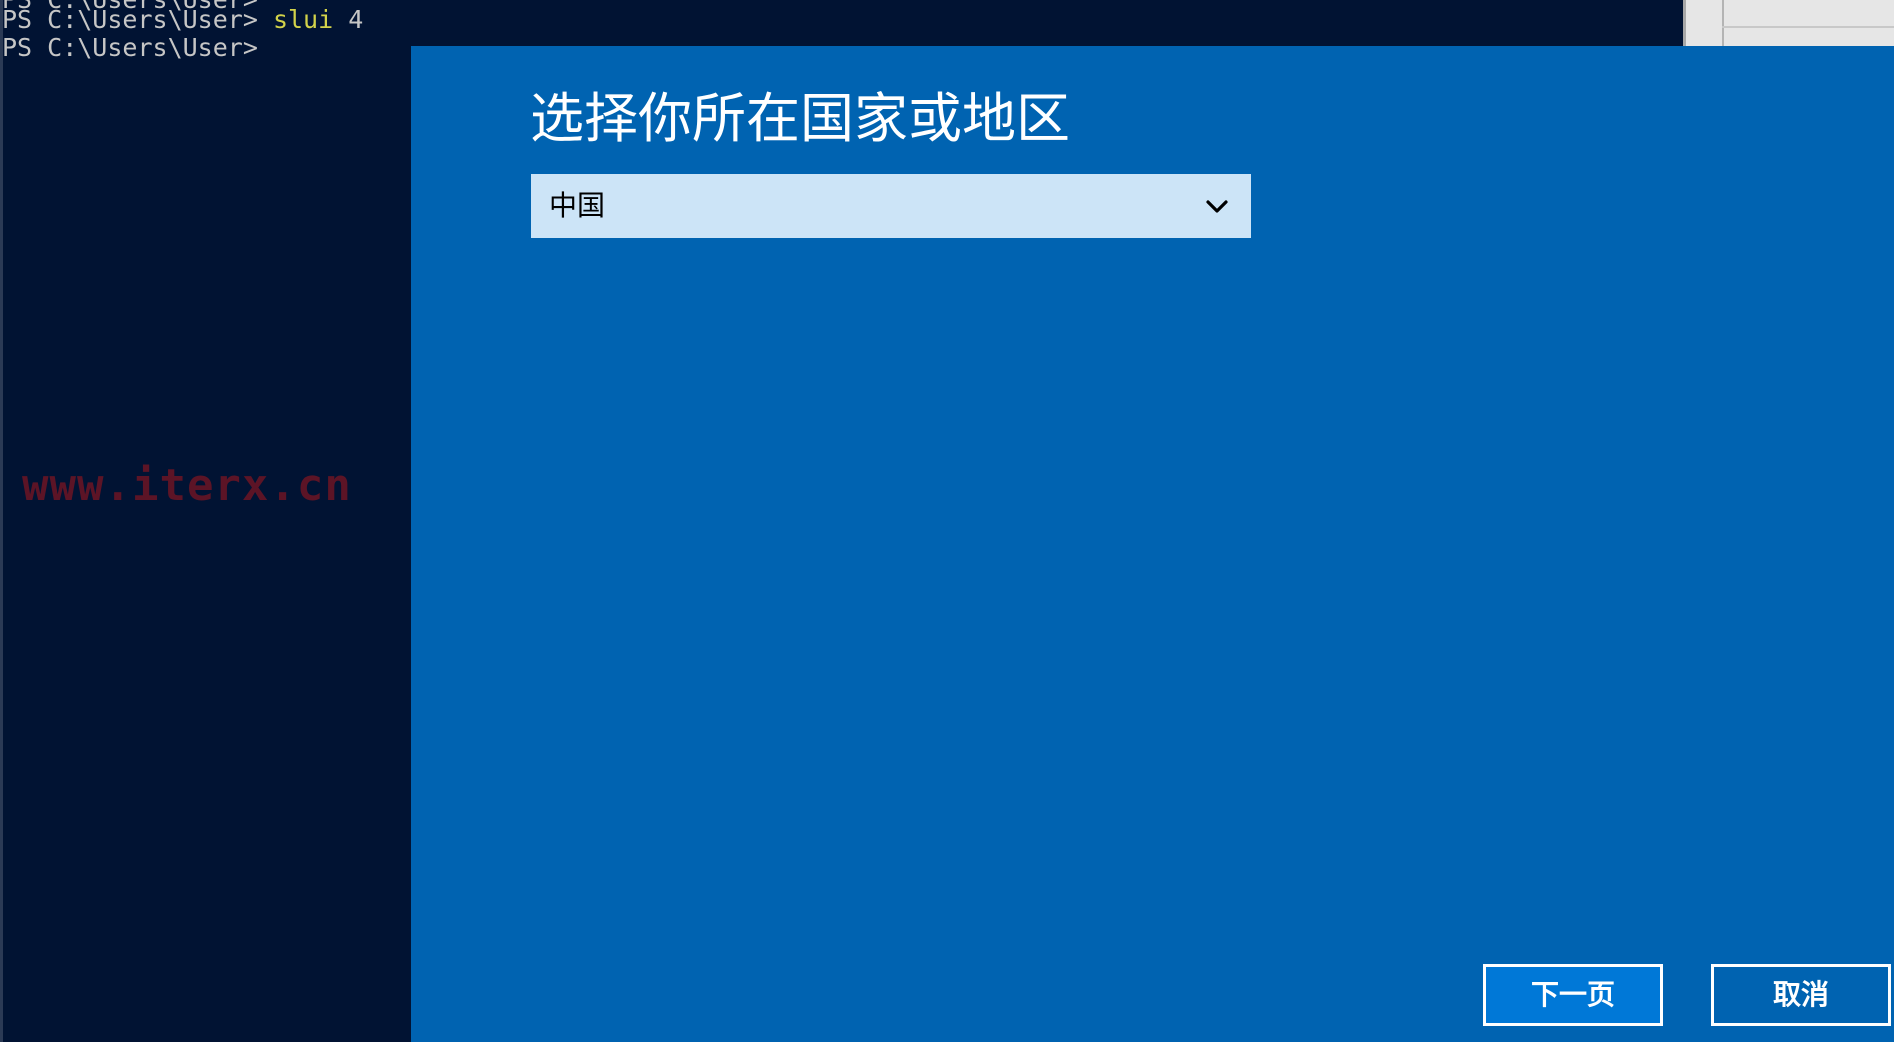 Image resolution: width=1894 pixels, height=1042 pixels. What do you see at coordinates (891, 206) in the screenshot?
I see `country-region-select: 中国` at bounding box center [891, 206].